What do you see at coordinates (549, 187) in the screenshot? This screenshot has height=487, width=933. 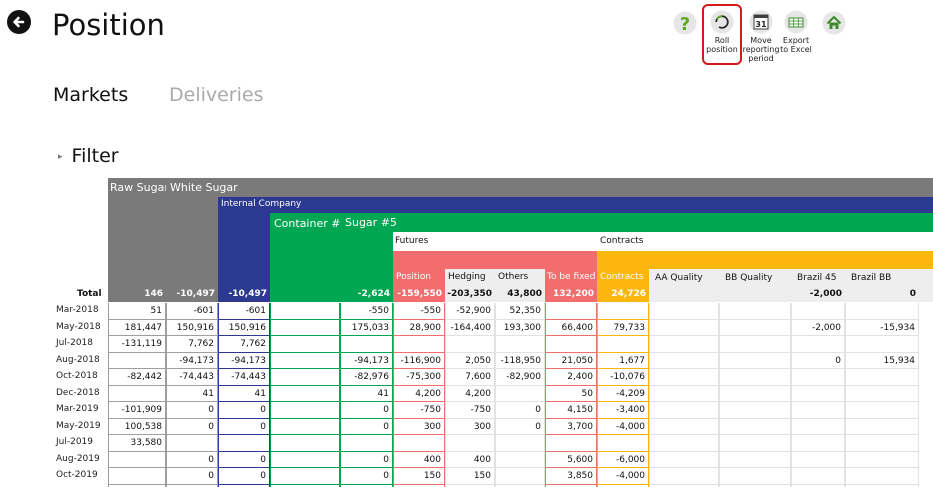 I see `group-white-sugar: White Sugar` at bounding box center [549, 187].